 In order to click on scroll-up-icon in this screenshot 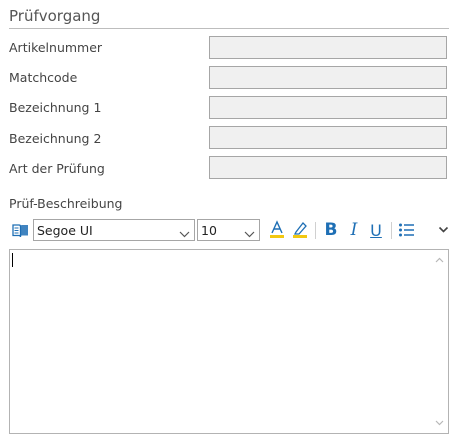, I will do `click(439, 260)`.